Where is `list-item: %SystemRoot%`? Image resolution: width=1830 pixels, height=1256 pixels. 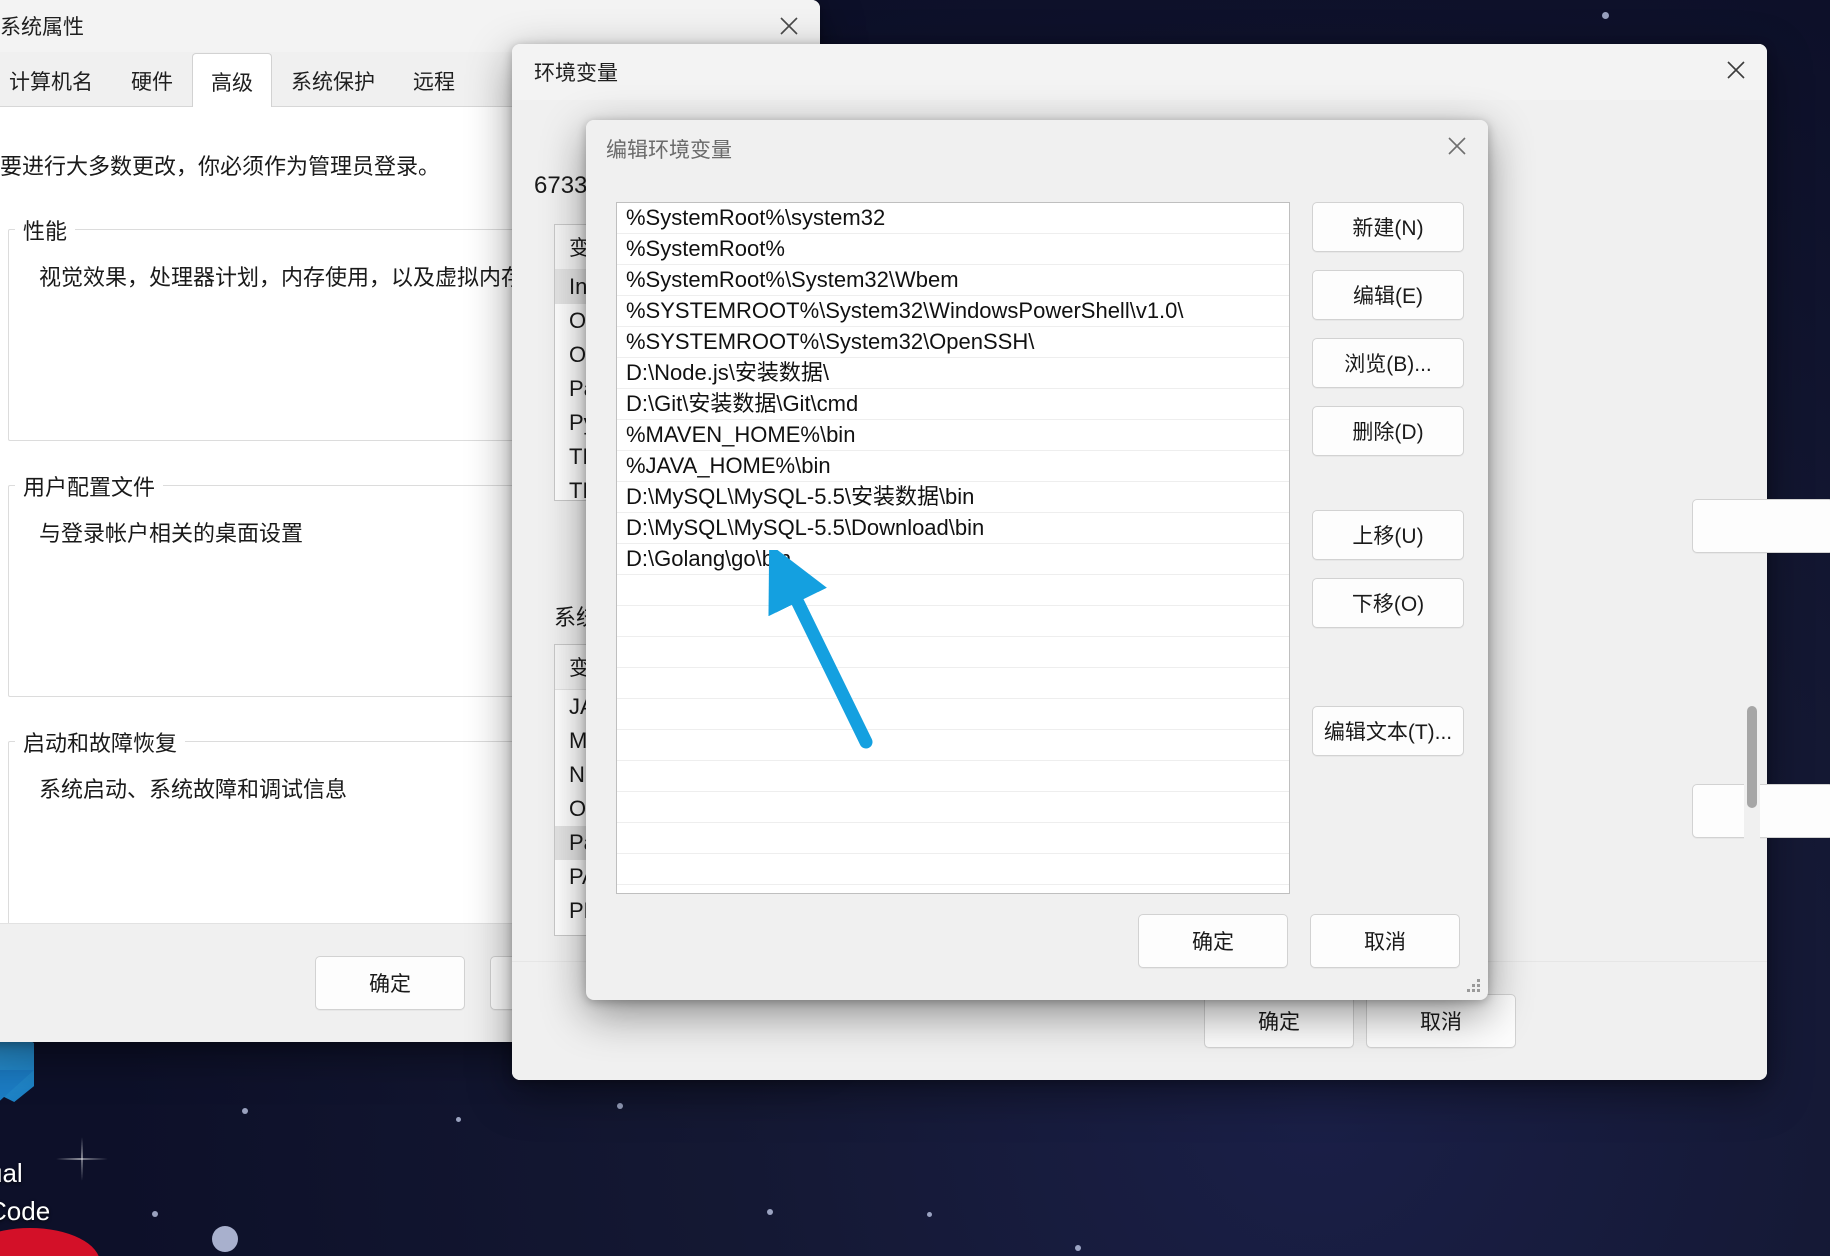 list-item: %SystemRoot% is located at coordinates (953, 249).